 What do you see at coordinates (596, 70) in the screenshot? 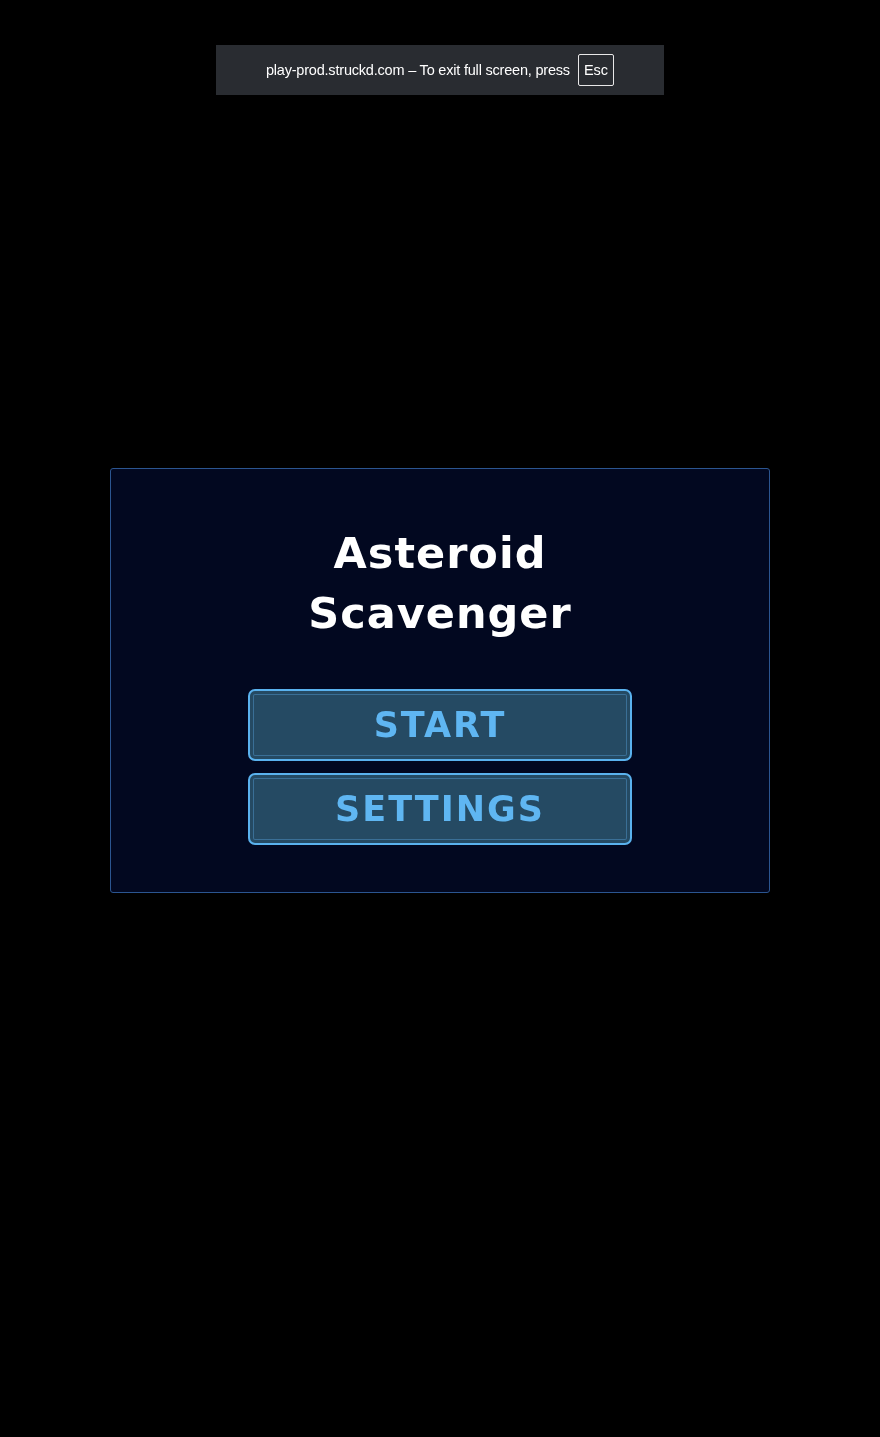
I see `esc-key: Esc` at bounding box center [596, 70].